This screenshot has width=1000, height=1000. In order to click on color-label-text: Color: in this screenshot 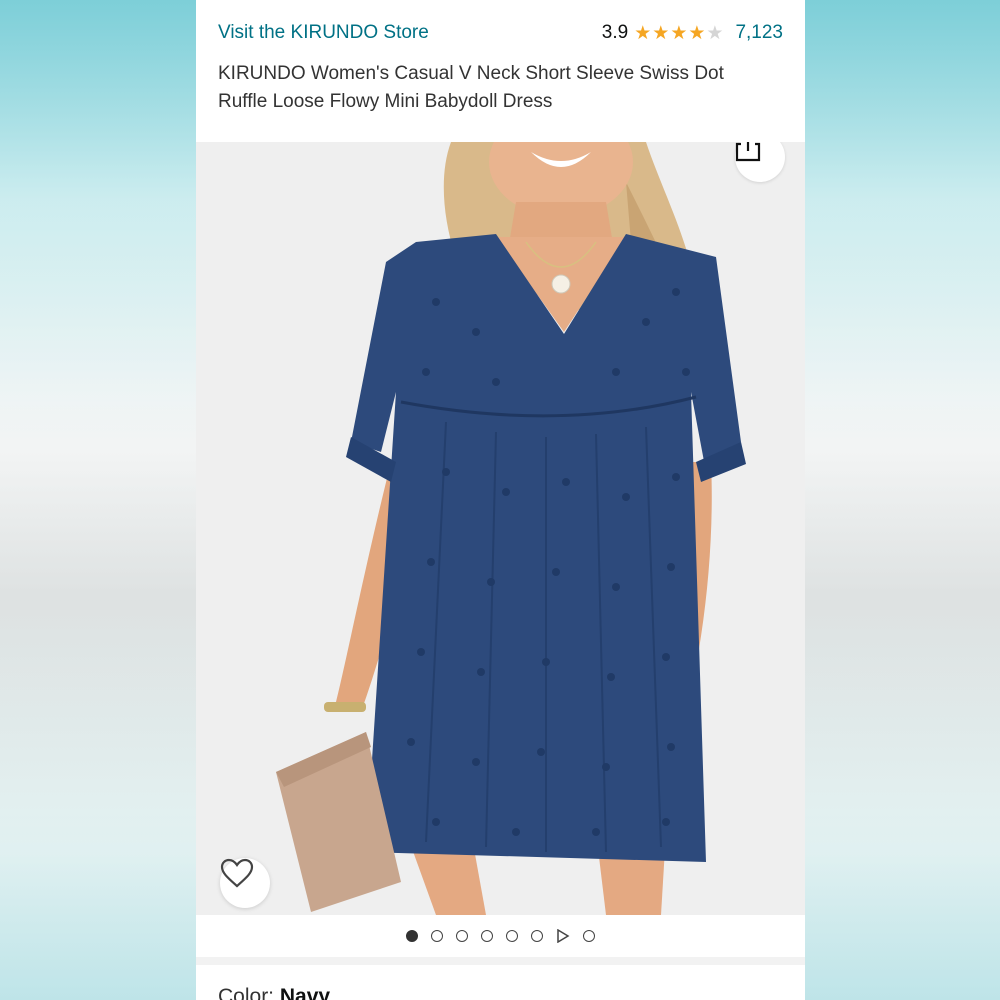, I will do `click(249, 992)`.